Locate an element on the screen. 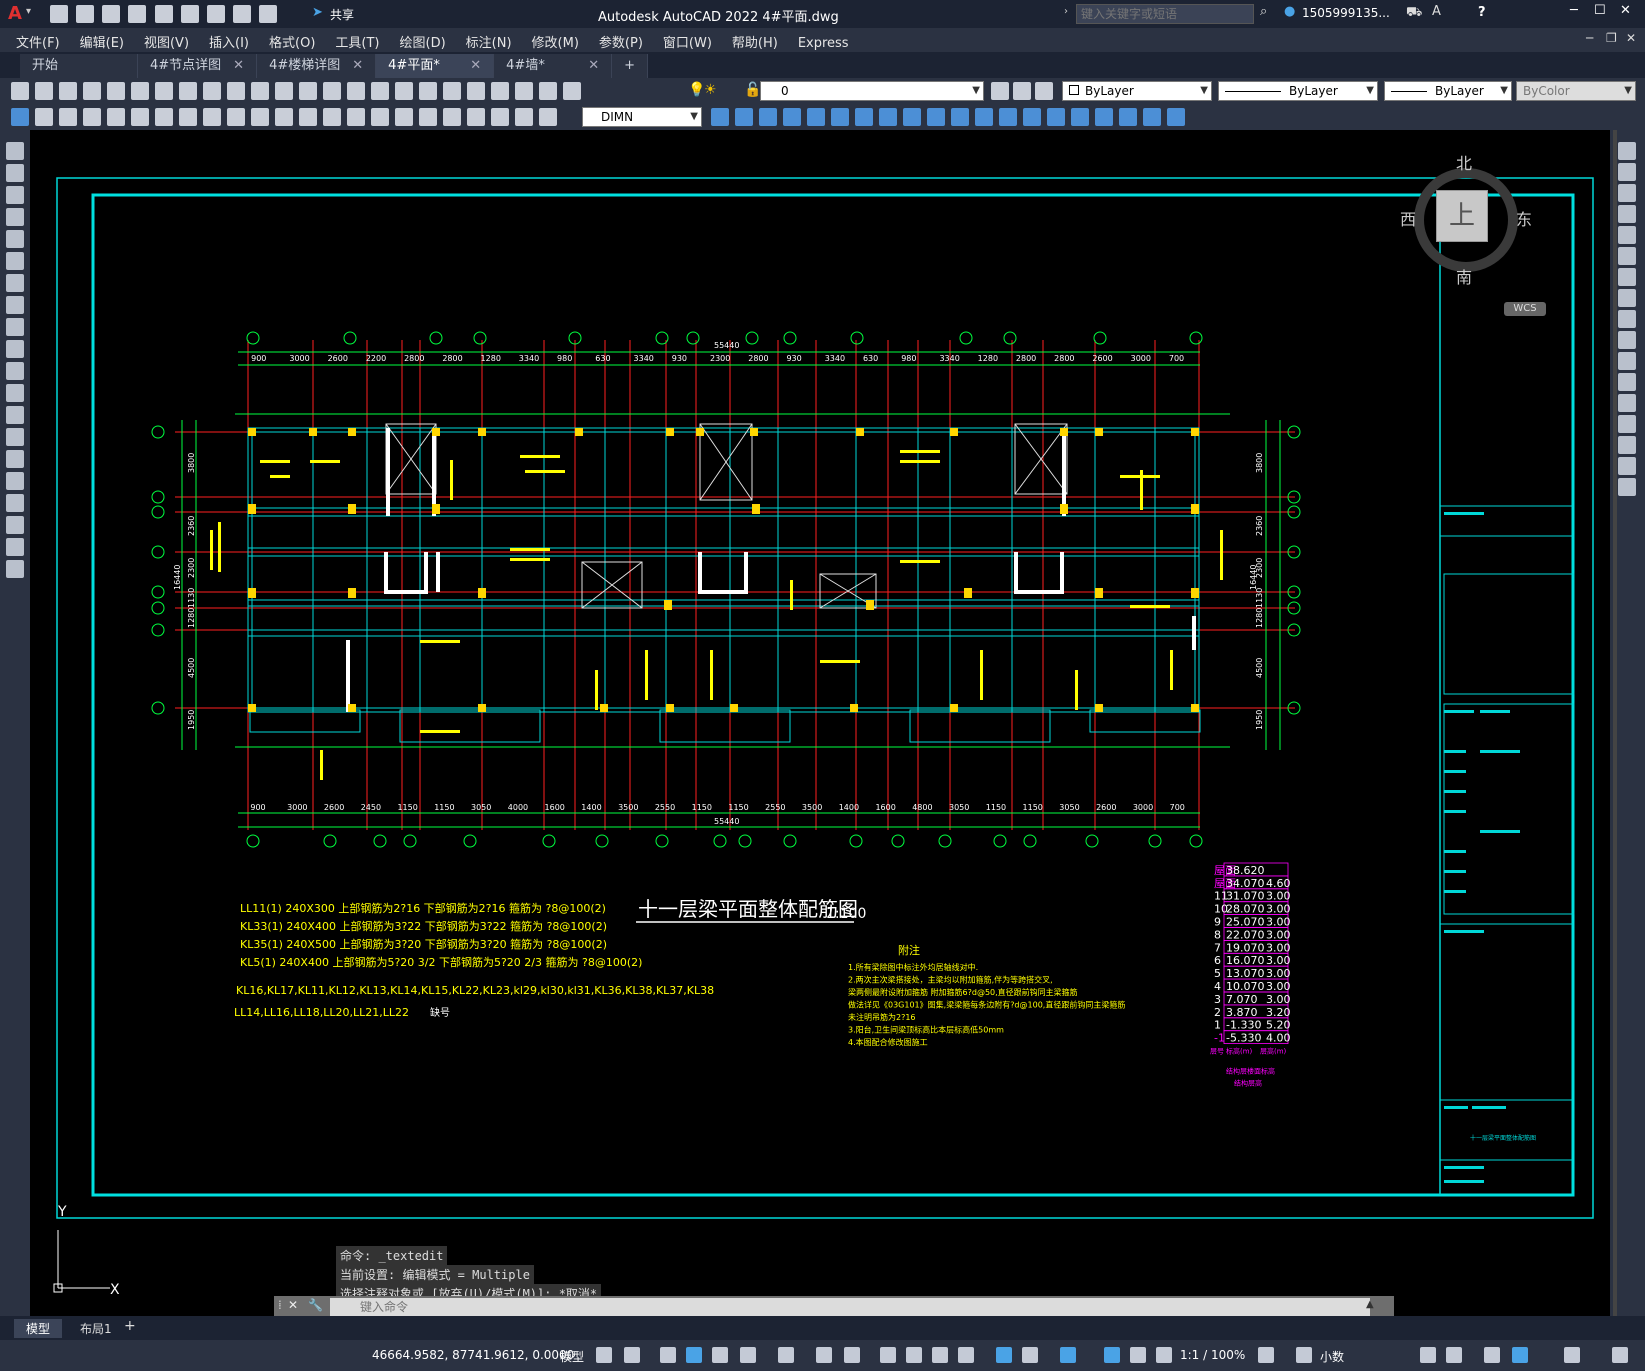 This screenshot has width=1645, height=1371. infer-constraints-icon is located at coordinates (668, 1355).